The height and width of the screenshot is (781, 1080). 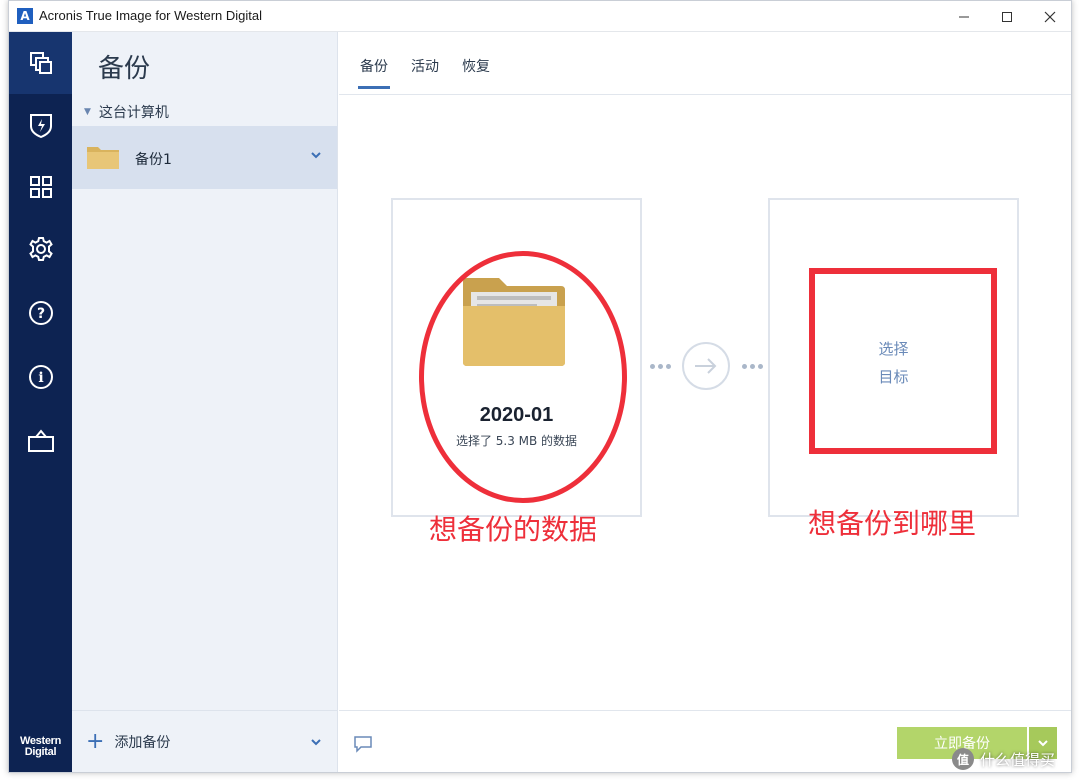 I want to click on minimize-button, so click(x=964, y=16).